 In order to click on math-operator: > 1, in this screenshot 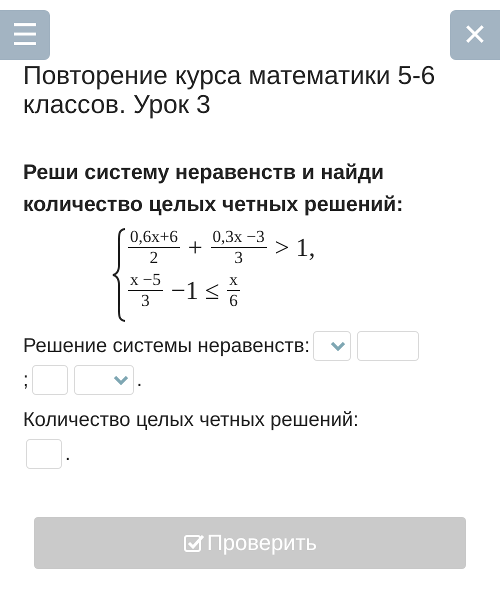, I will do `click(295, 247)`.